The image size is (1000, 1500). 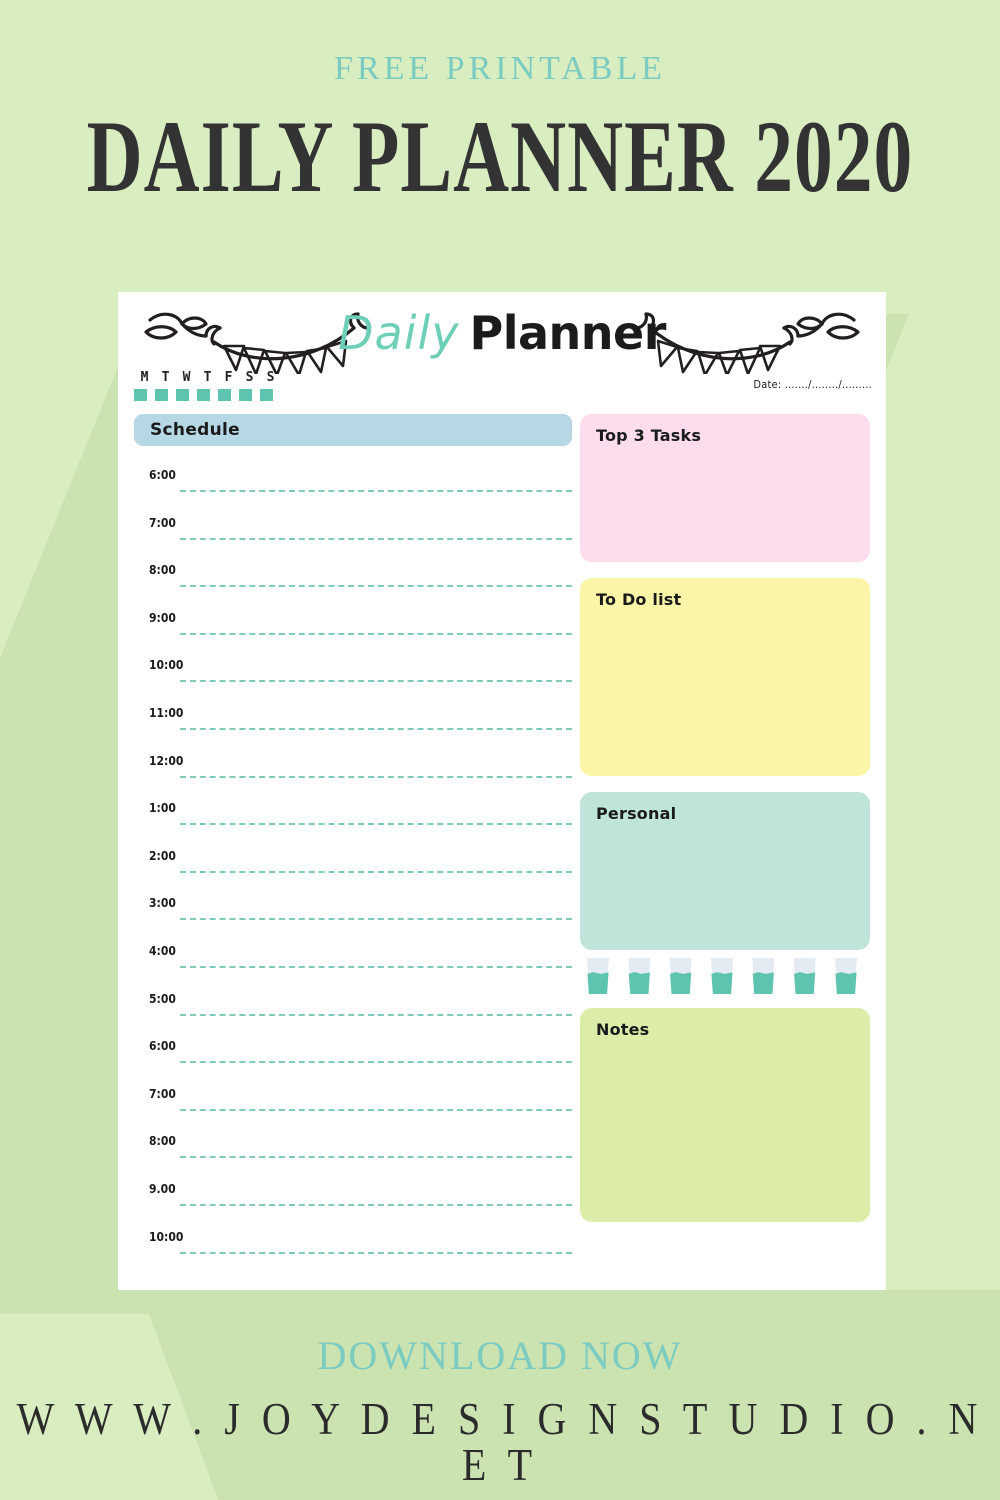 I want to click on weekday-checkboxes, so click(x=207, y=395).